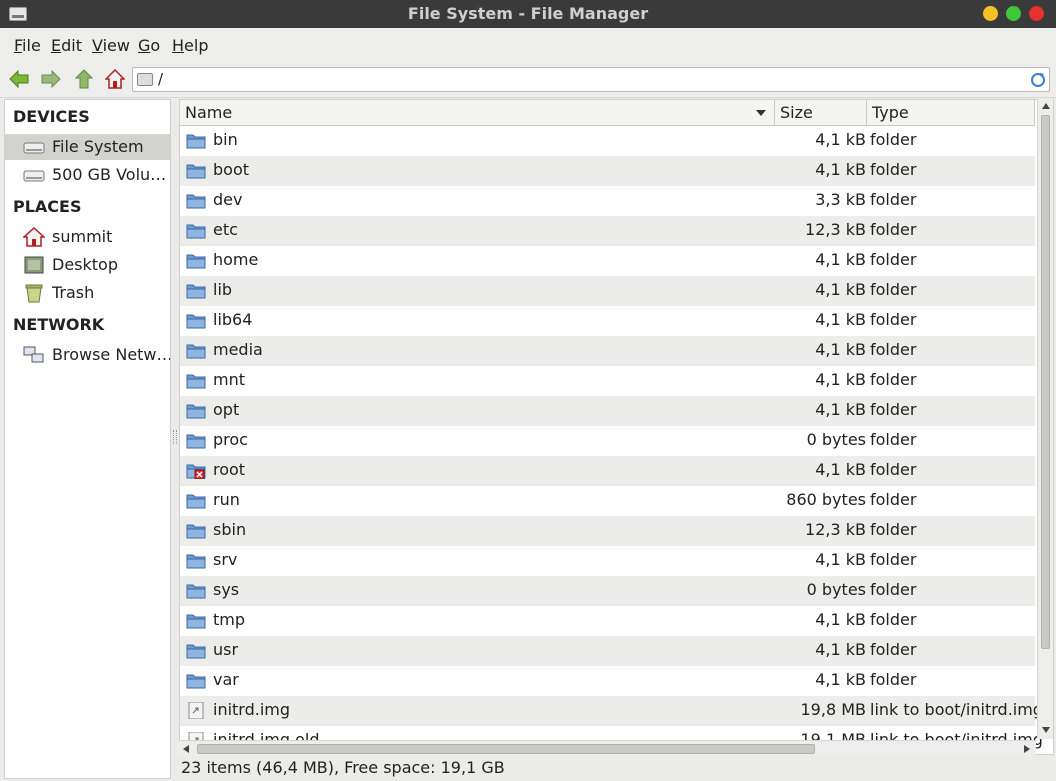  What do you see at coordinates (607, 681) in the screenshot?
I see `table-row: var 4,1 kB folder` at bounding box center [607, 681].